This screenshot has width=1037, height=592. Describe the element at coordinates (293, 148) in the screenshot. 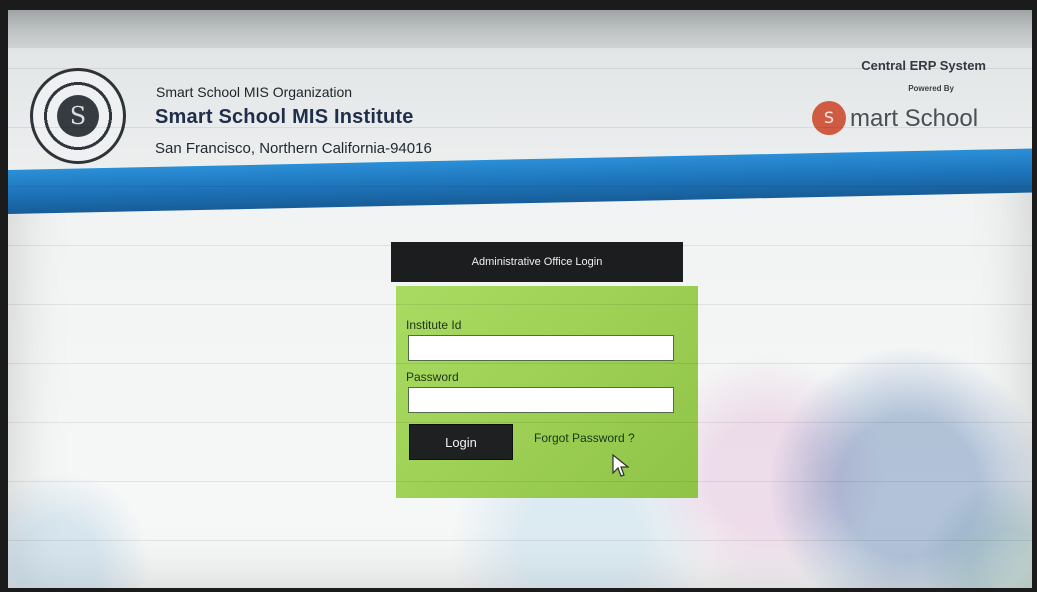

I see `institute-address: San Francisco, Northern California-94016` at that location.